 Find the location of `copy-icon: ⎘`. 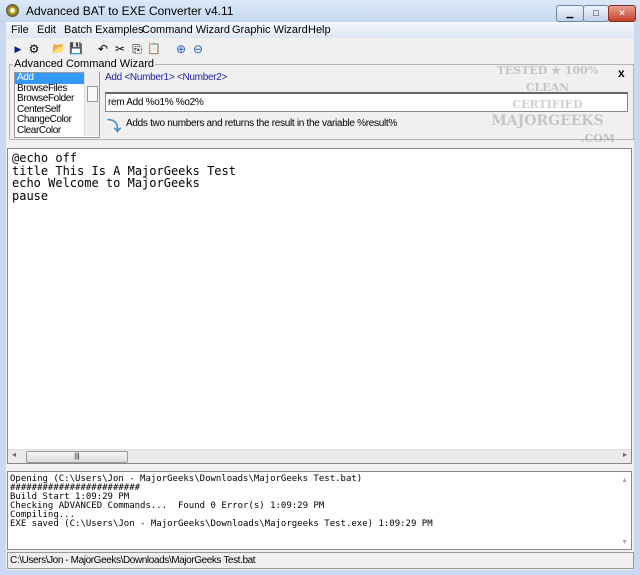

copy-icon: ⎘ is located at coordinates (137, 49).